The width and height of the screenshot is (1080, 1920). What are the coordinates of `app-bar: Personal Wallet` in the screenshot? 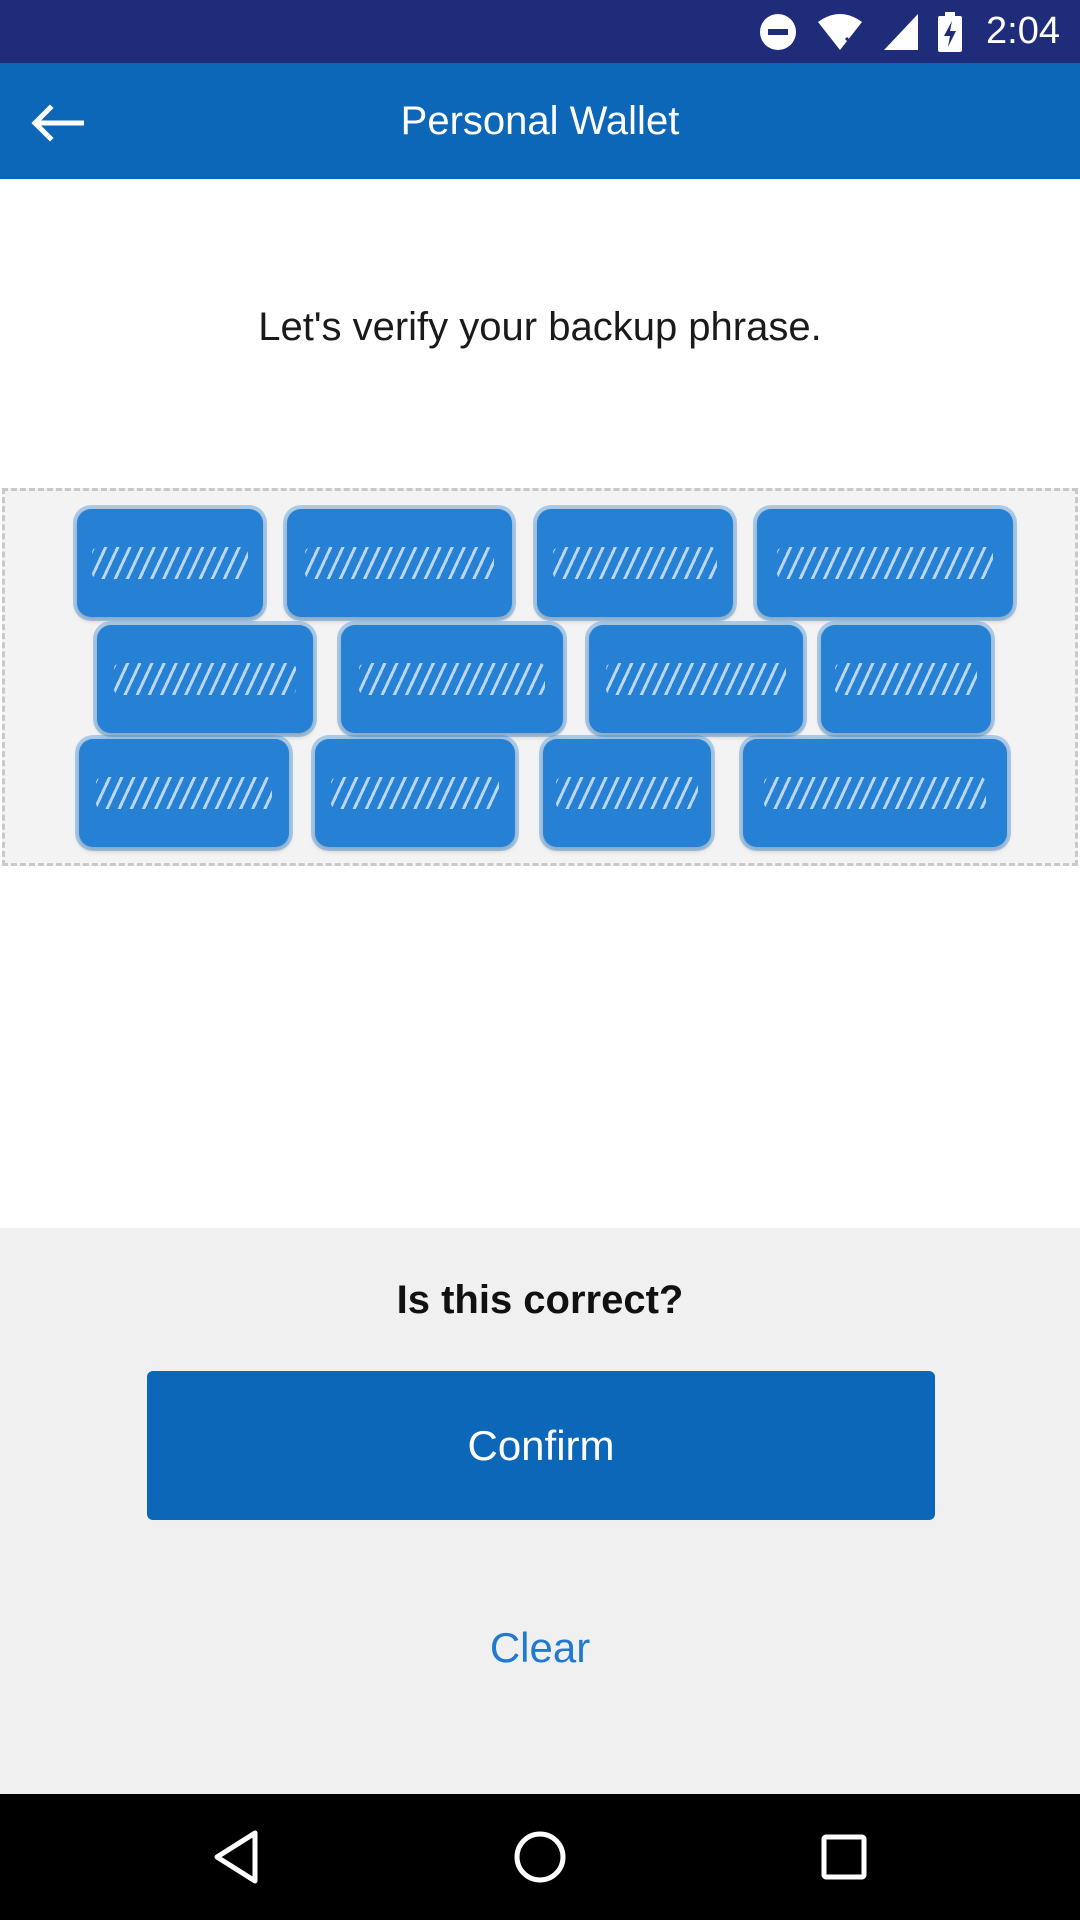 It's located at (540, 121).